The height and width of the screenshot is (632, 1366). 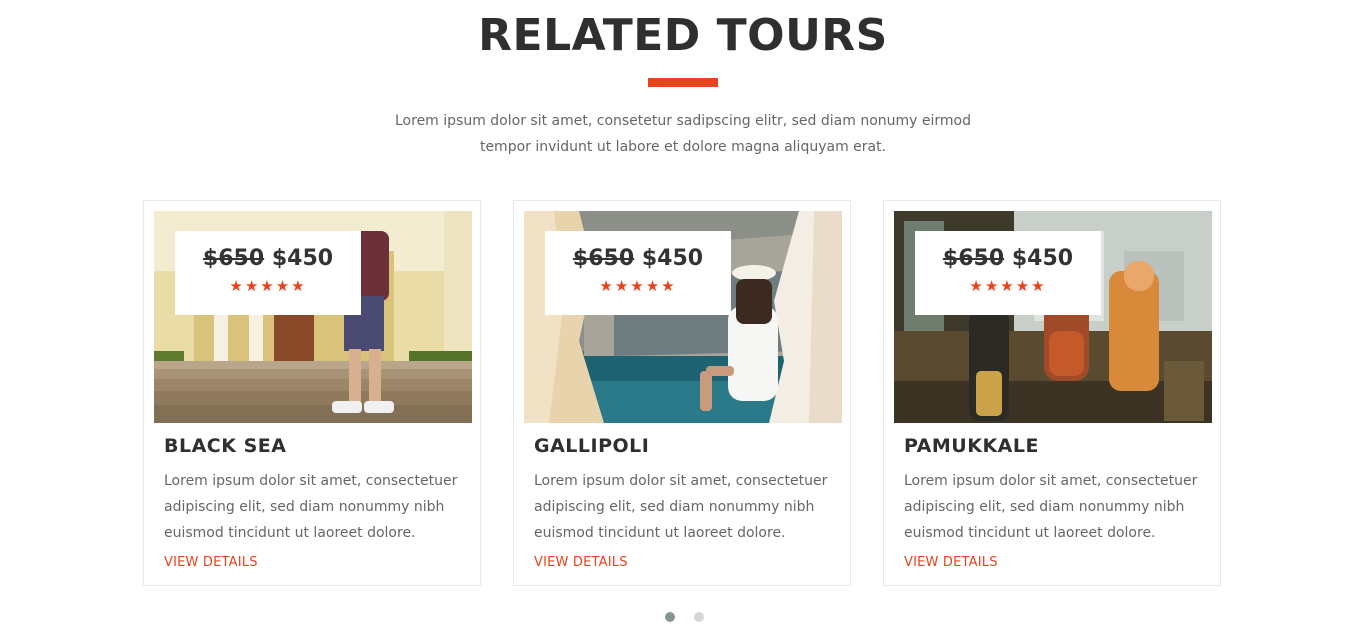 What do you see at coordinates (683, 82) in the screenshot?
I see `title-underline` at bounding box center [683, 82].